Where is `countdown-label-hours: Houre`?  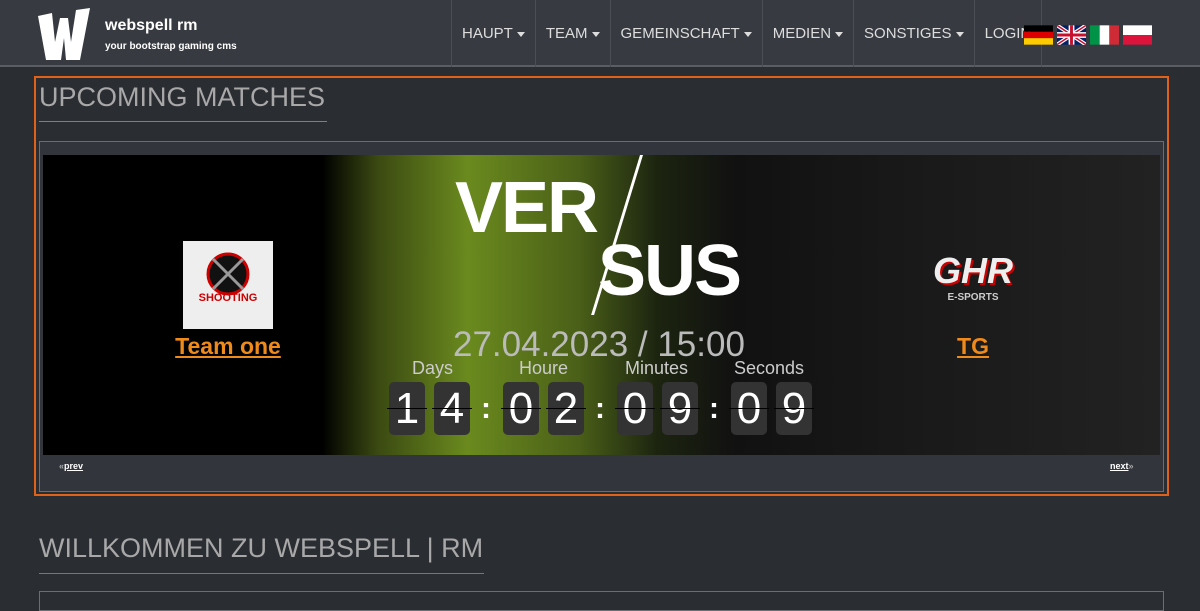 countdown-label-hours: Houre is located at coordinates (544, 368).